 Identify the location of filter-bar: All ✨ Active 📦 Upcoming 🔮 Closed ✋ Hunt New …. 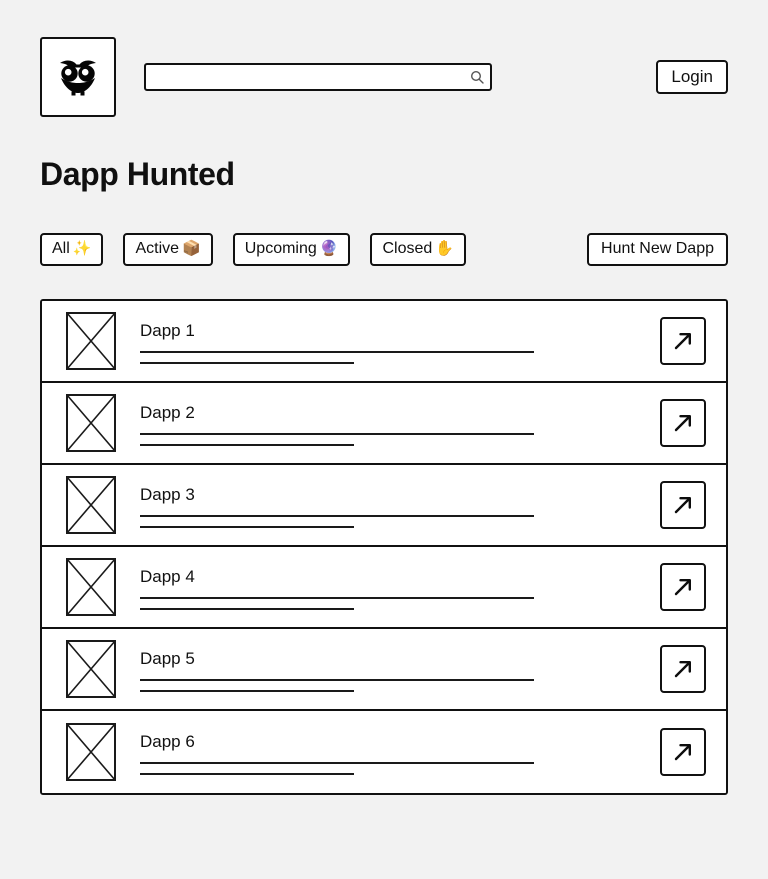
(384, 249).